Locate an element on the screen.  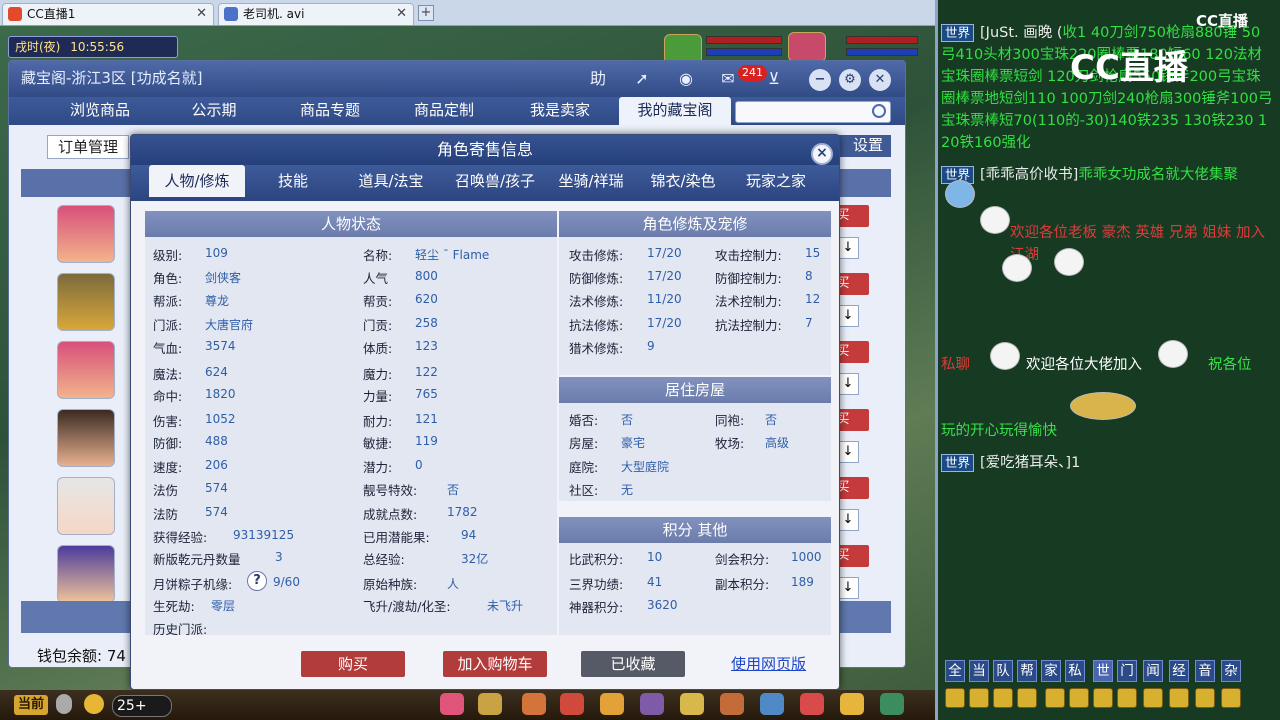
share-icon: ➚ is located at coordinates (642, 79).